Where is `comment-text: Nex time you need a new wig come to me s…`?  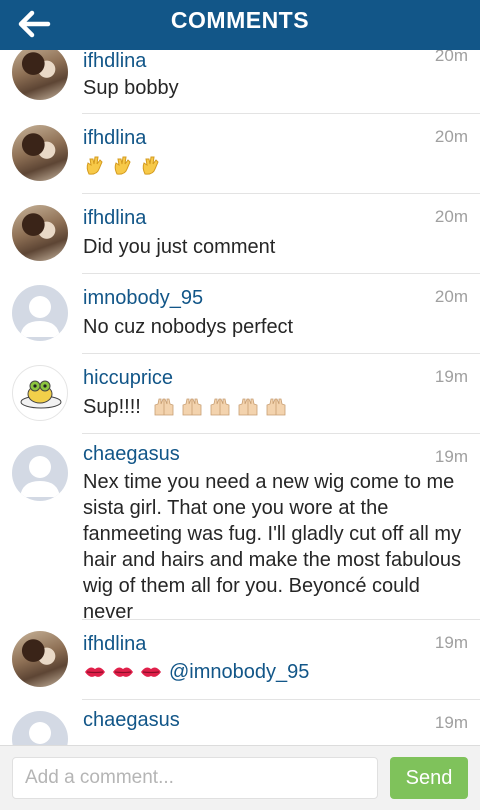
comment-text: Nex time you need a new wig come to me s… is located at coordinates (272, 547).